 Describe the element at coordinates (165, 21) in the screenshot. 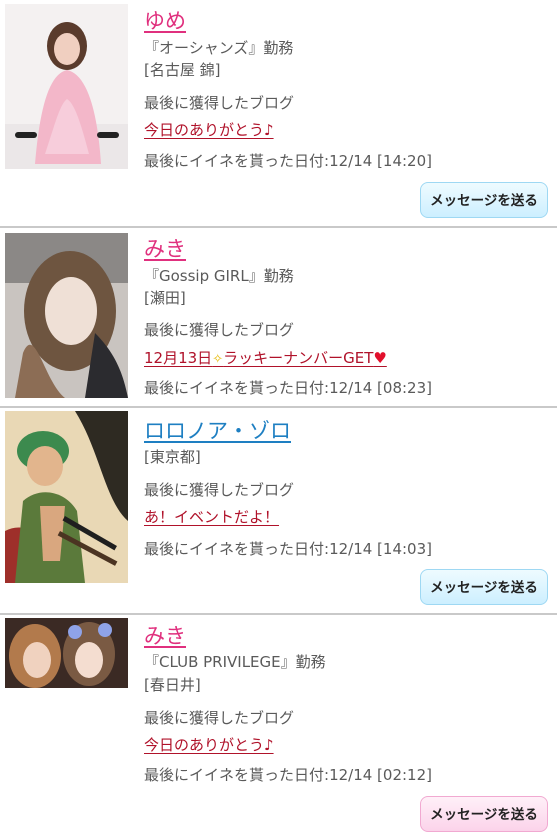

I see `user-name-link: ゆめ` at that location.